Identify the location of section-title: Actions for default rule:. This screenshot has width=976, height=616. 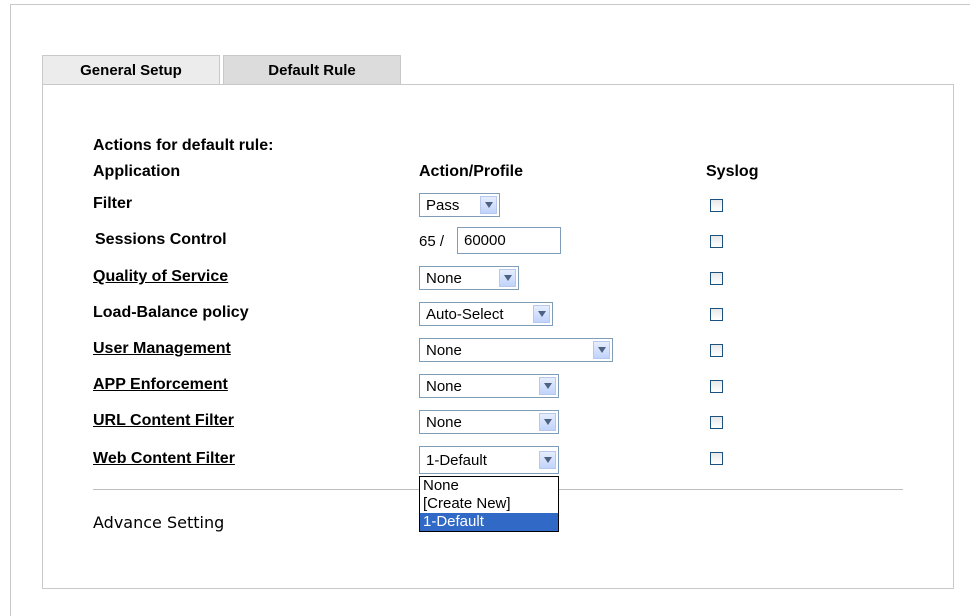
(183, 145).